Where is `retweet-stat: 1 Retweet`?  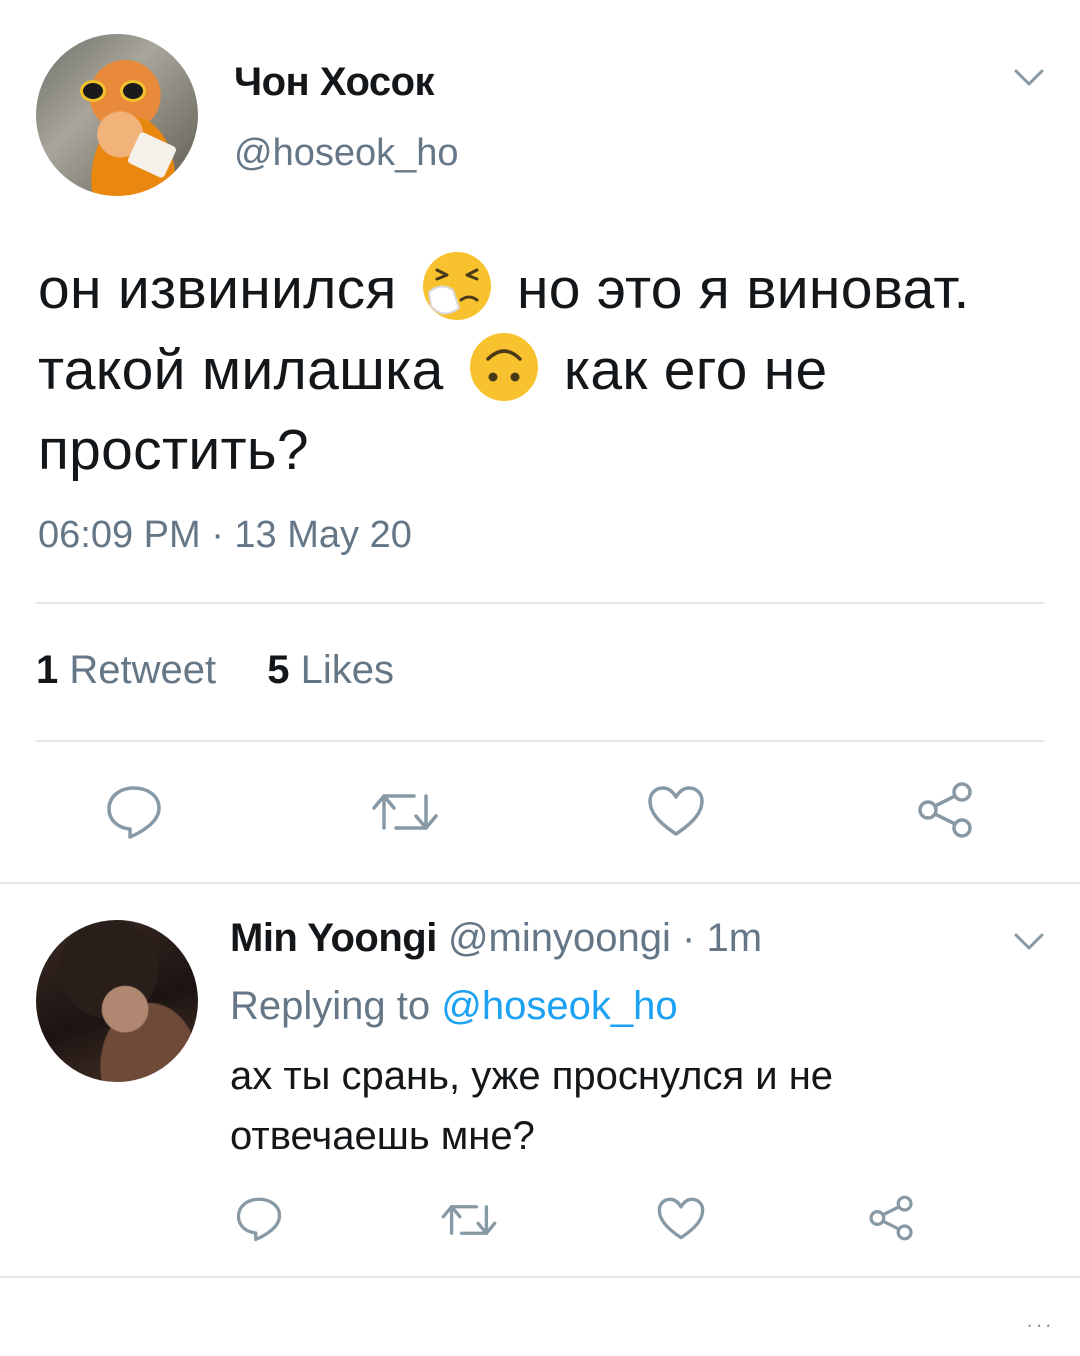 retweet-stat: 1 Retweet is located at coordinates (126, 670).